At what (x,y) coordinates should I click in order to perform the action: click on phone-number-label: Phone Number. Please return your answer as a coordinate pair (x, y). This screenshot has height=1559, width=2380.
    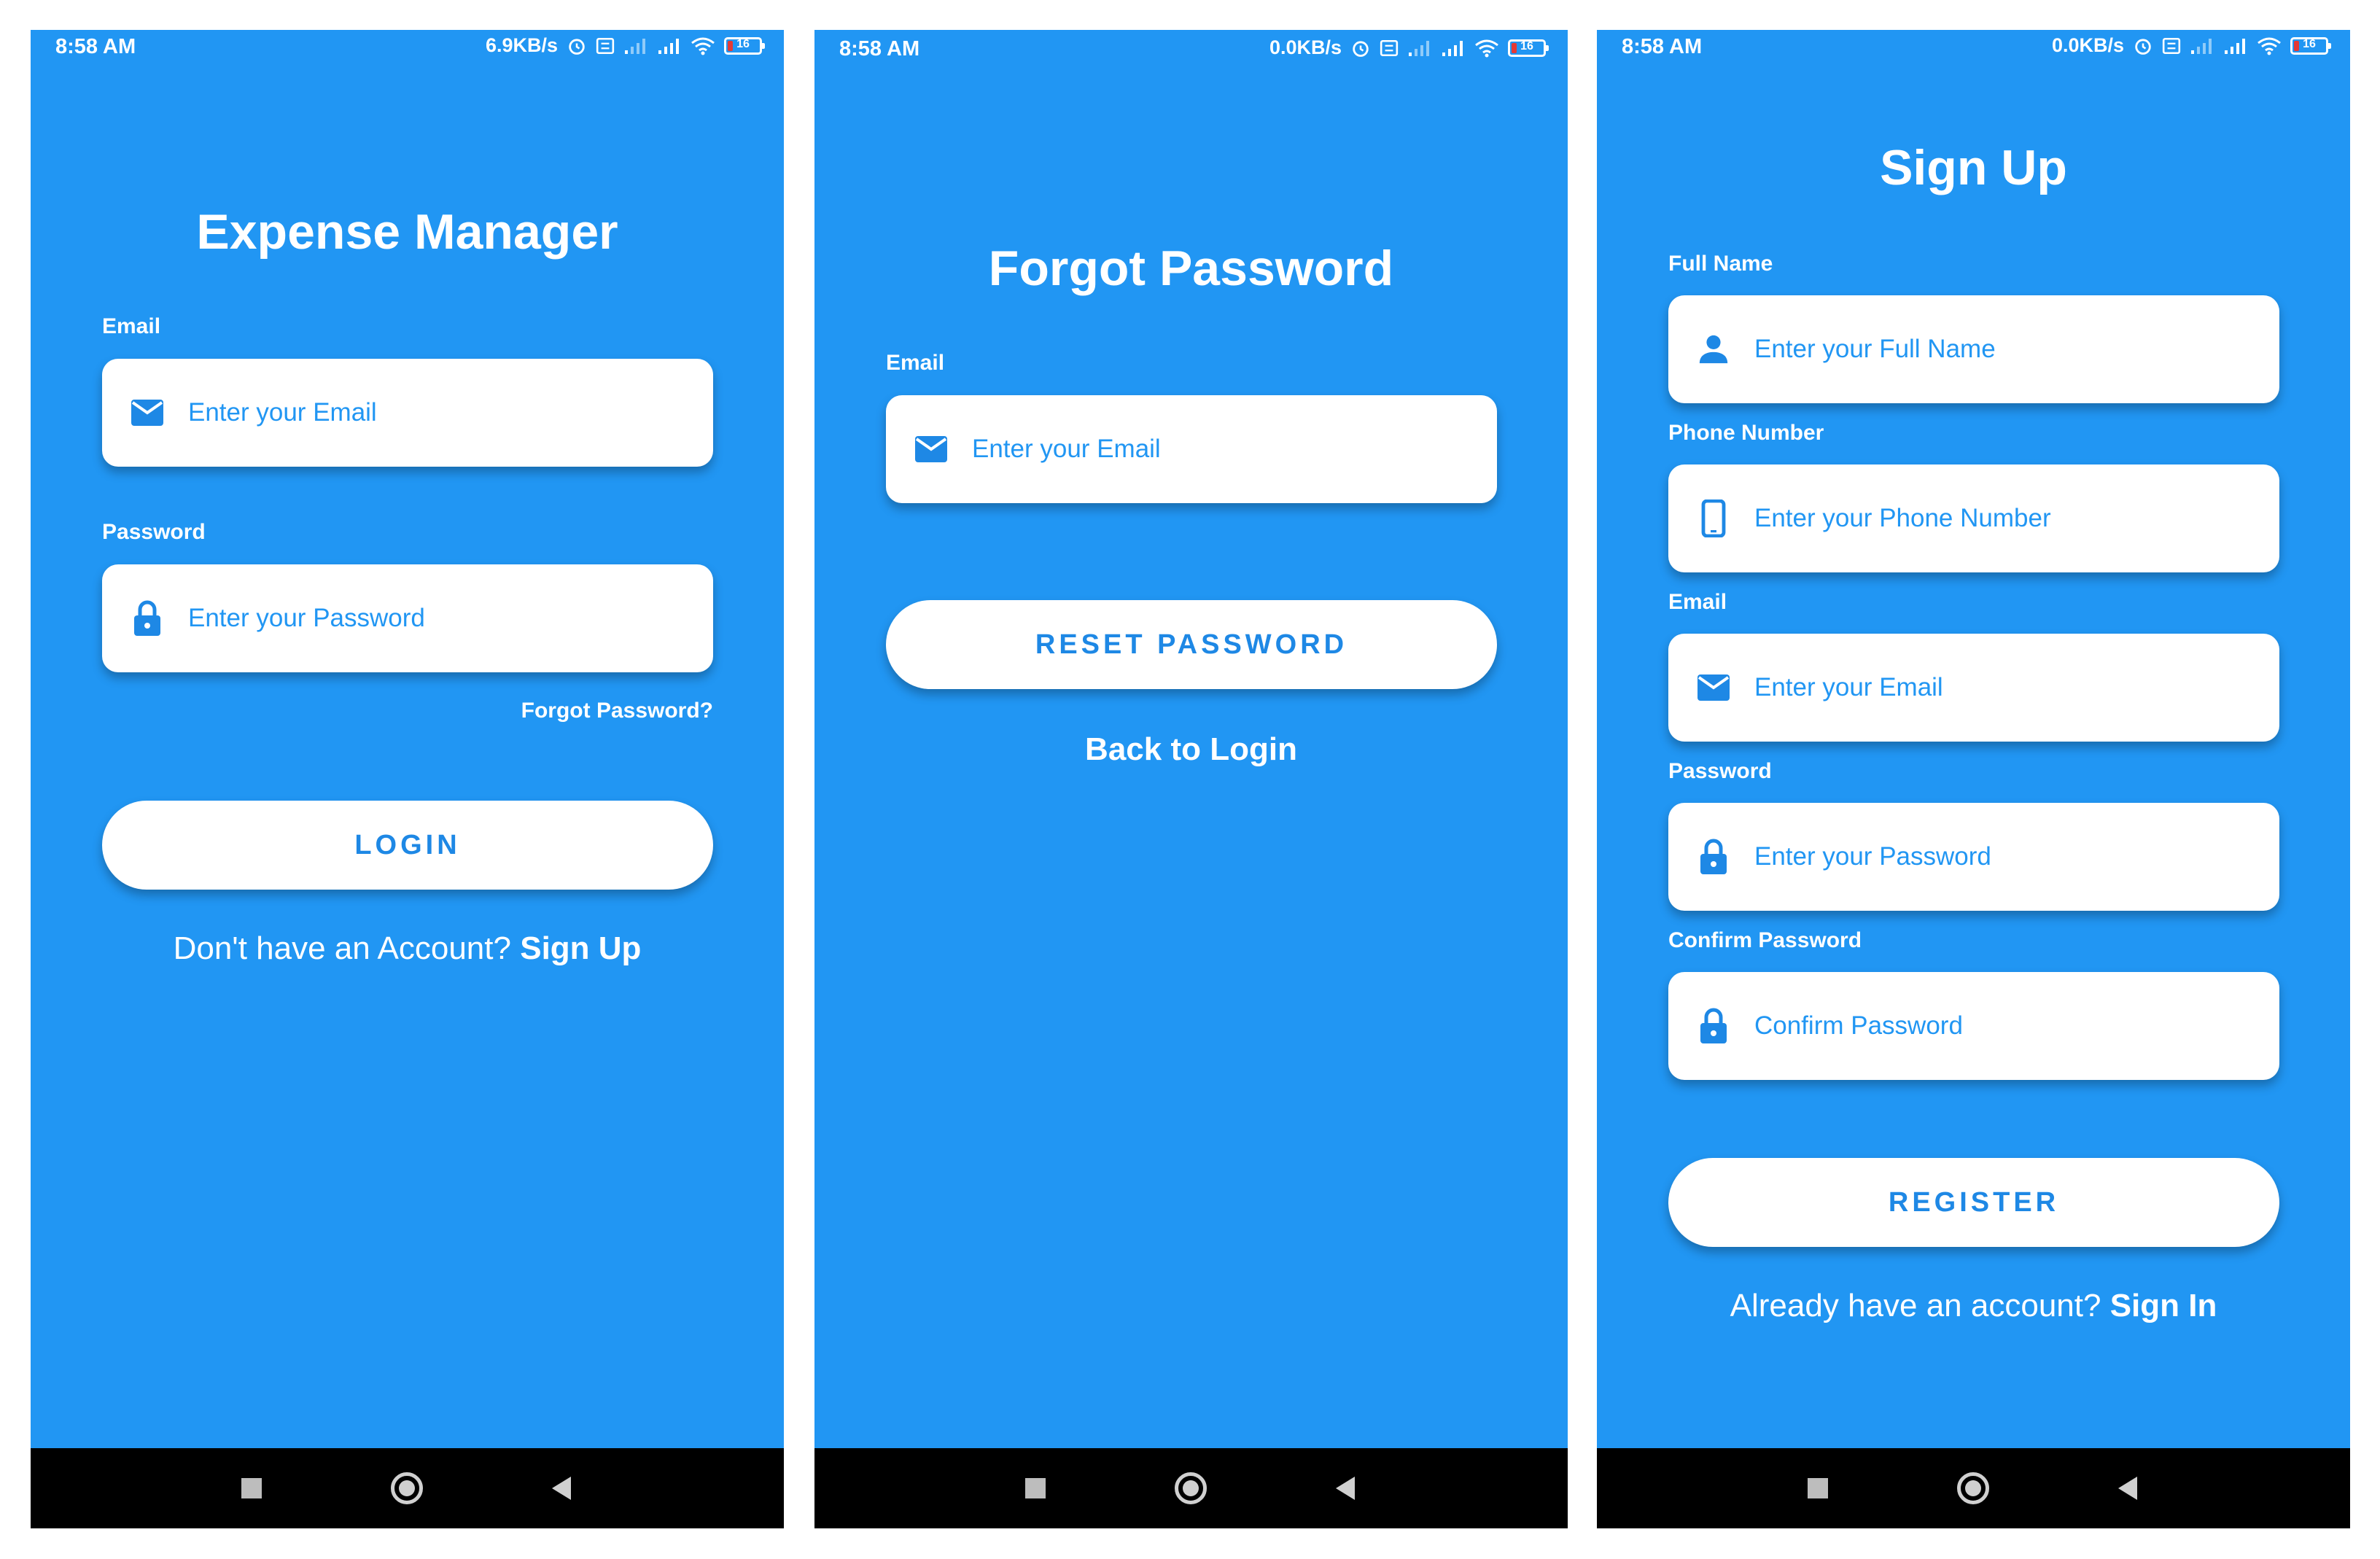
    Looking at the image, I should click on (1746, 433).